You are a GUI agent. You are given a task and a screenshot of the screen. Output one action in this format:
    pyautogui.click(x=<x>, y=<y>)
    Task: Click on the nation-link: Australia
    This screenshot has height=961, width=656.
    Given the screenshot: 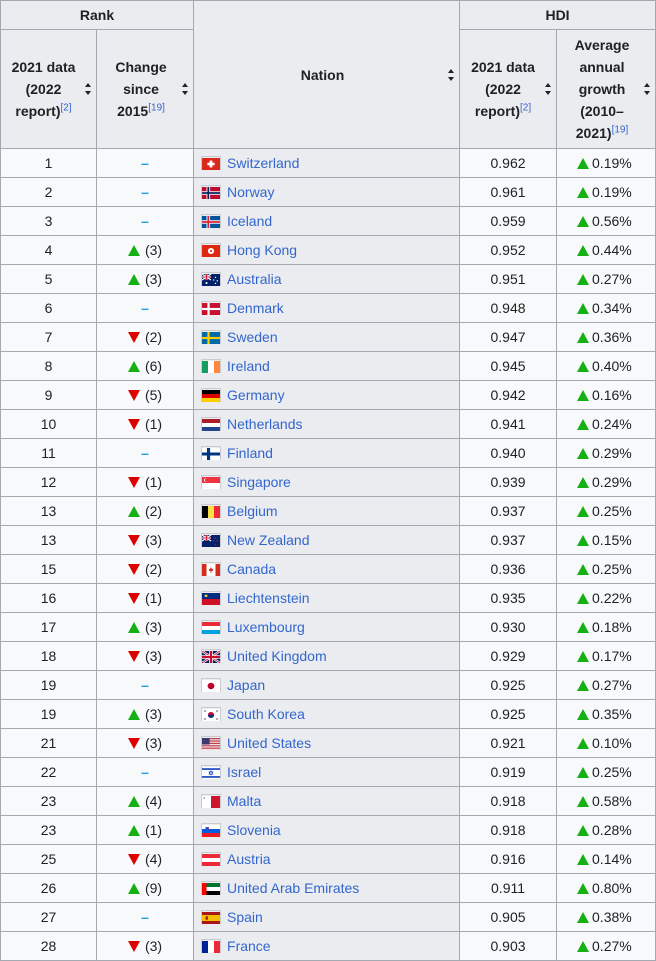 What is the action you would take?
    pyautogui.click(x=254, y=279)
    